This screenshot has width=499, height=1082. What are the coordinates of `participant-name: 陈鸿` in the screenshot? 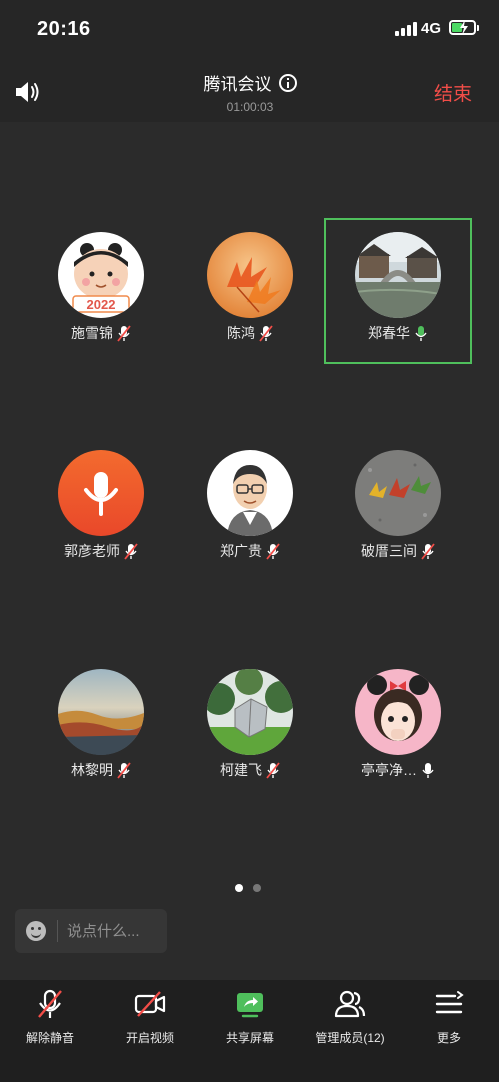 It's located at (241, 333).